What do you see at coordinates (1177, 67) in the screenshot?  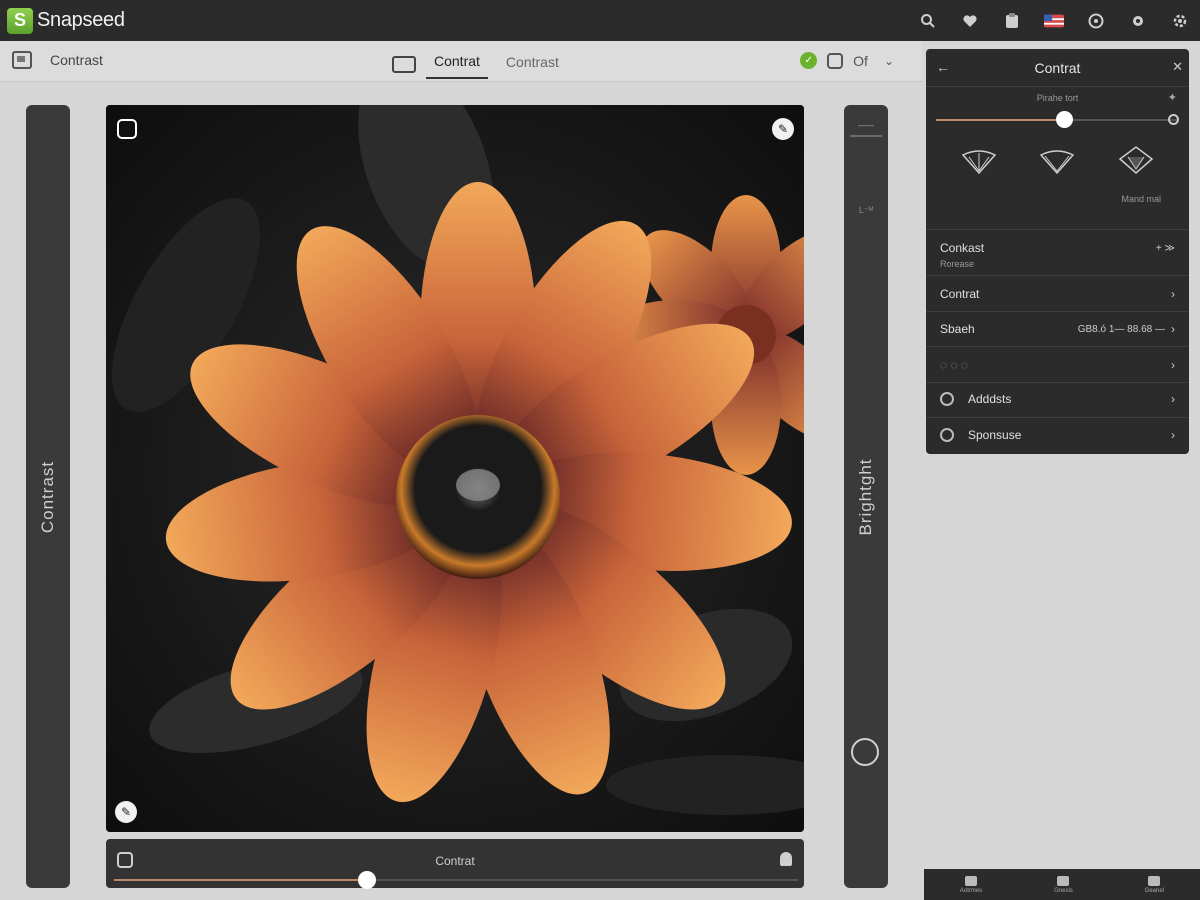 I see `close-icon: ✕` at bounding box center [1177, 67].